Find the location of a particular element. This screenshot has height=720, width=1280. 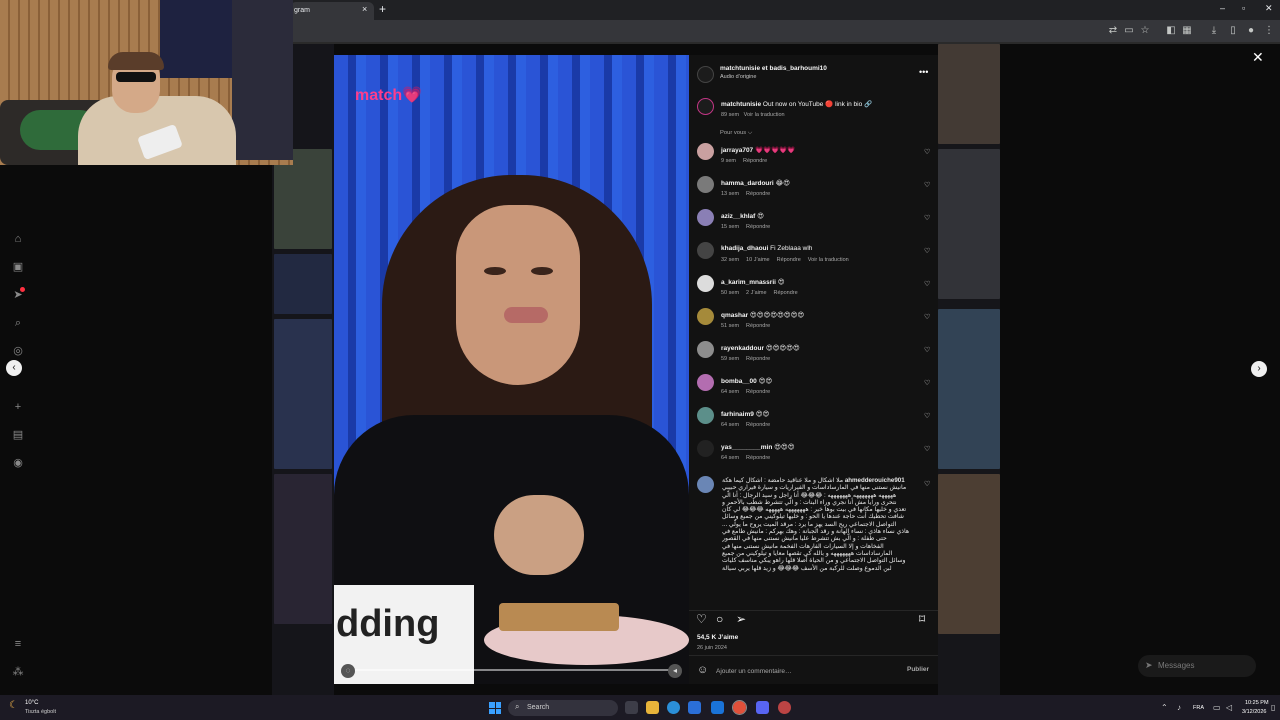

weather-temp: 10°C is located at coordinates (31, 703).